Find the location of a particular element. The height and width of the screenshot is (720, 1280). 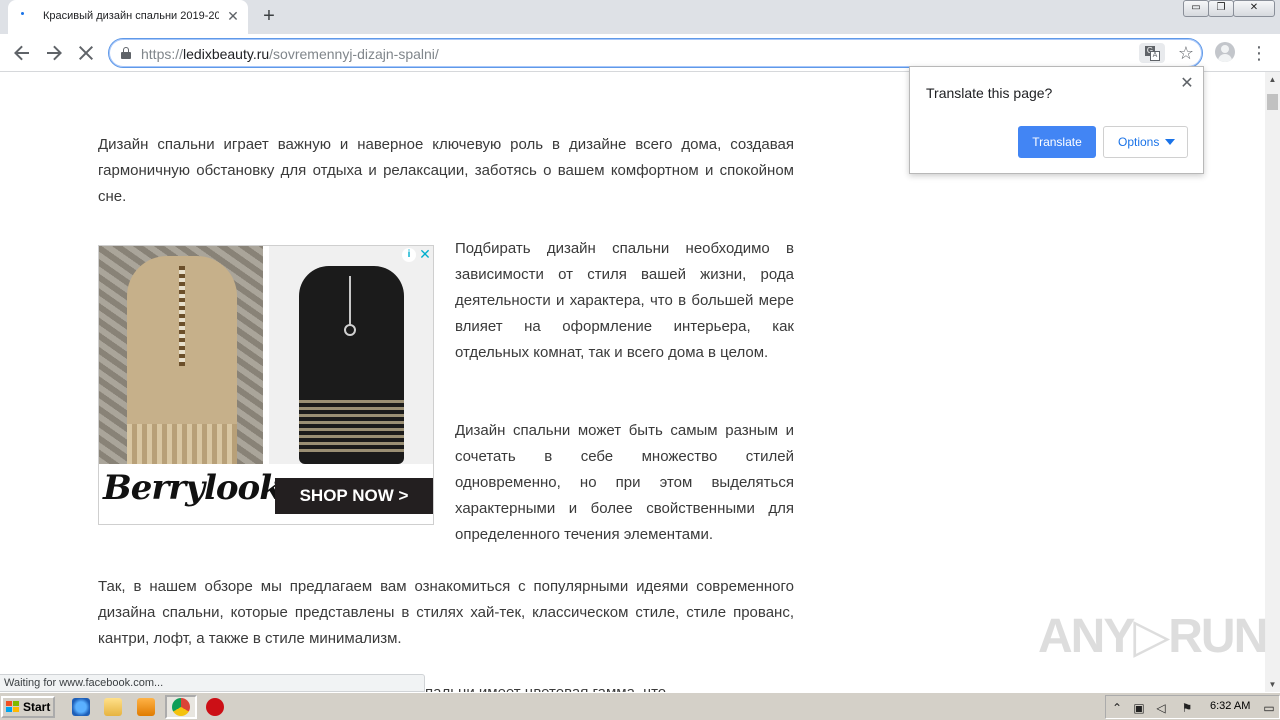

ad-image-beige-dress is located at coordinates (181, 355).